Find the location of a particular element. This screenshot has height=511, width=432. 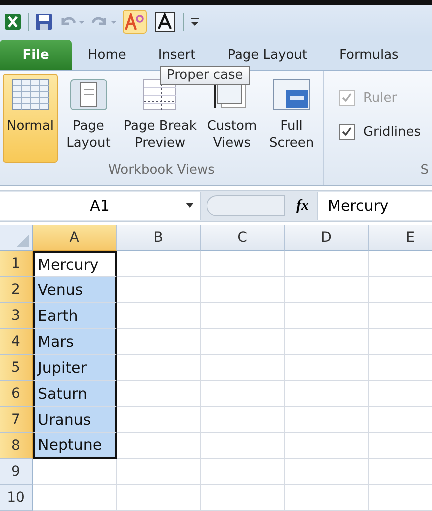

group-label: Workbook Views is located at coordinates (162, 171).